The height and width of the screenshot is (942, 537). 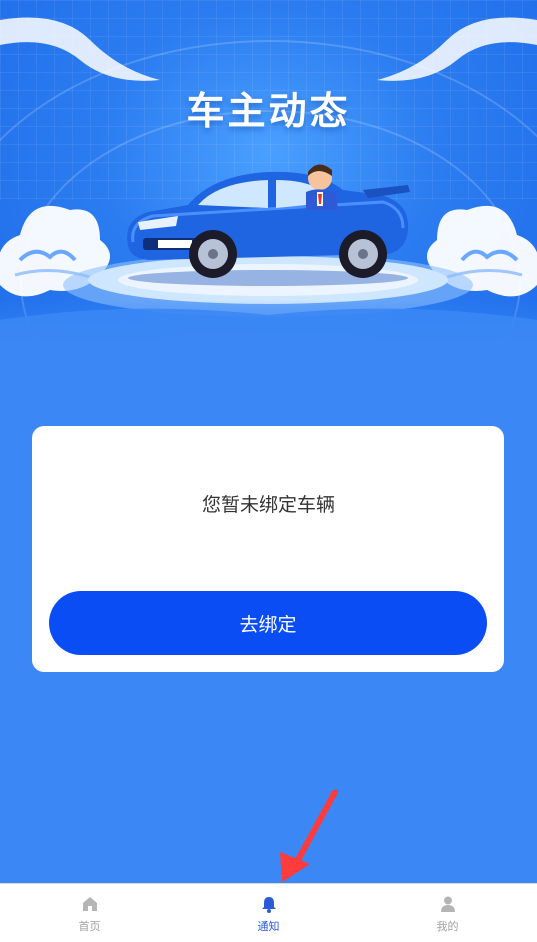 What do you see at coordinates (268, 905) in the screenshot?
I see `bell-icon` at bounding box center [268, 905].